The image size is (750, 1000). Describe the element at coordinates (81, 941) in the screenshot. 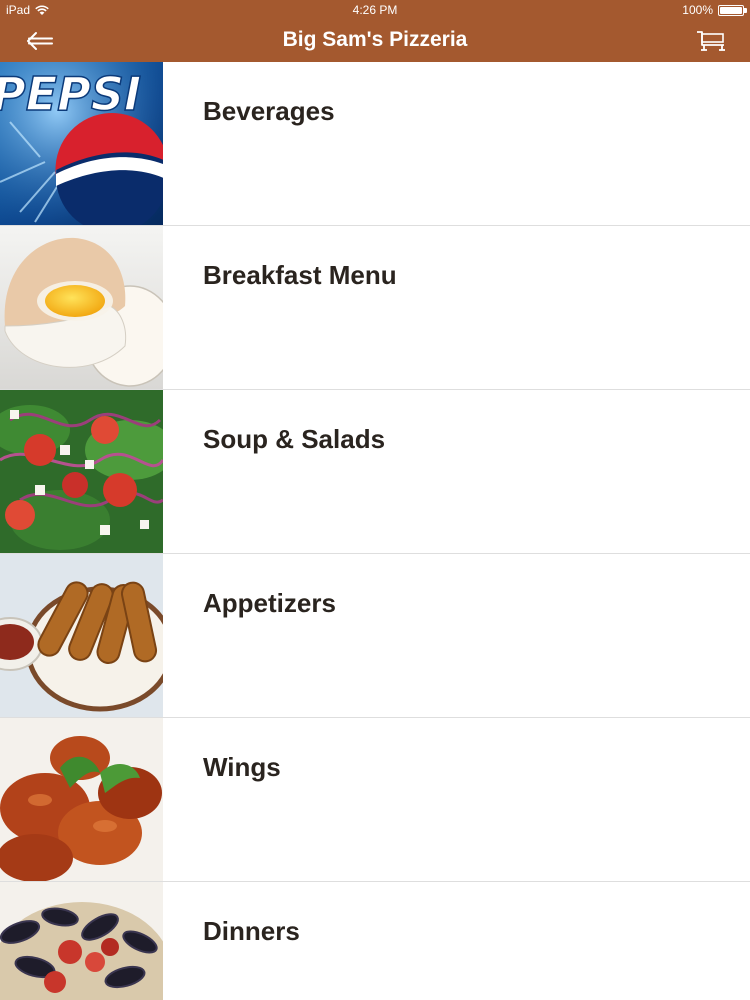

I see `mussels-pasta-image` at that location.